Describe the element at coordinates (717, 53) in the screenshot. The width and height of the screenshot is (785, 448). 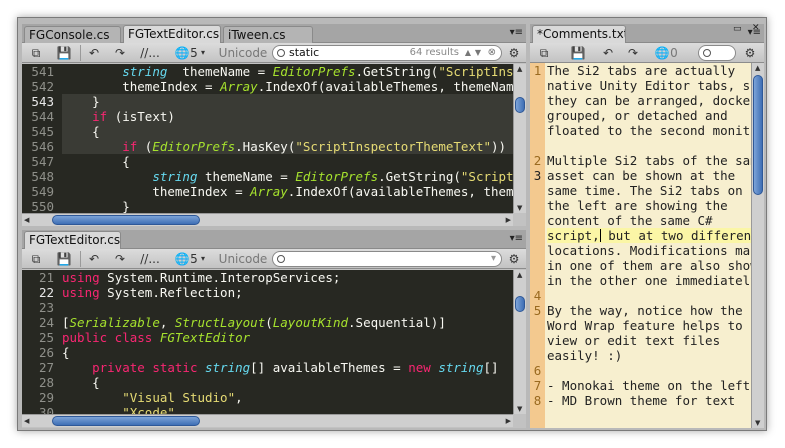
I see `search-input` at that location.